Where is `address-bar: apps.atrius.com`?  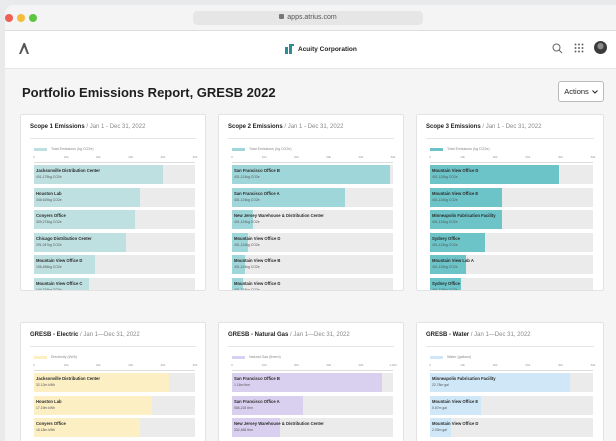 address-bar: apps.atrius.com is located at coordinates (308, 18).